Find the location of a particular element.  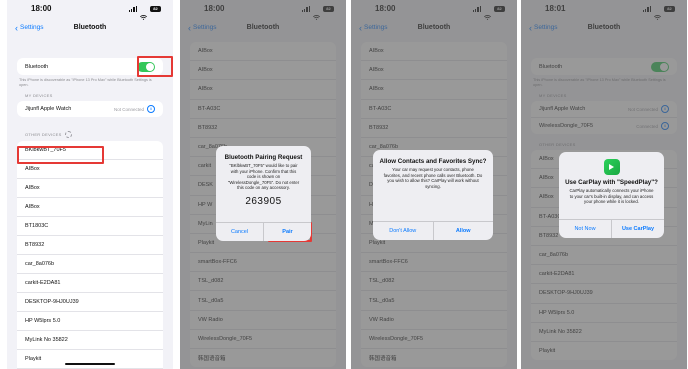

list-item-label: DESKTOP-9HJ0UJ39 is located at coordinates (52, 302).